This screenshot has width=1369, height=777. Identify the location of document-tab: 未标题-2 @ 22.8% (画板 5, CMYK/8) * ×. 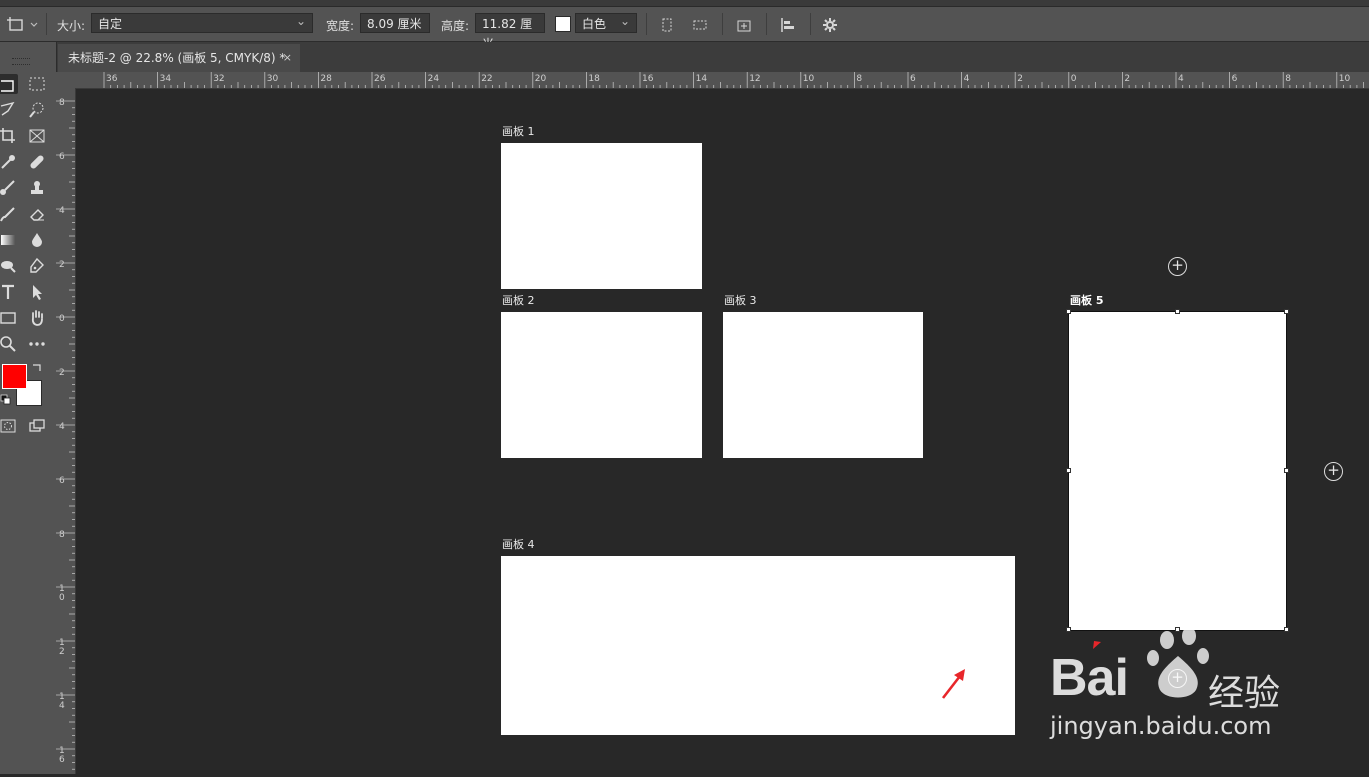
(179, 58).